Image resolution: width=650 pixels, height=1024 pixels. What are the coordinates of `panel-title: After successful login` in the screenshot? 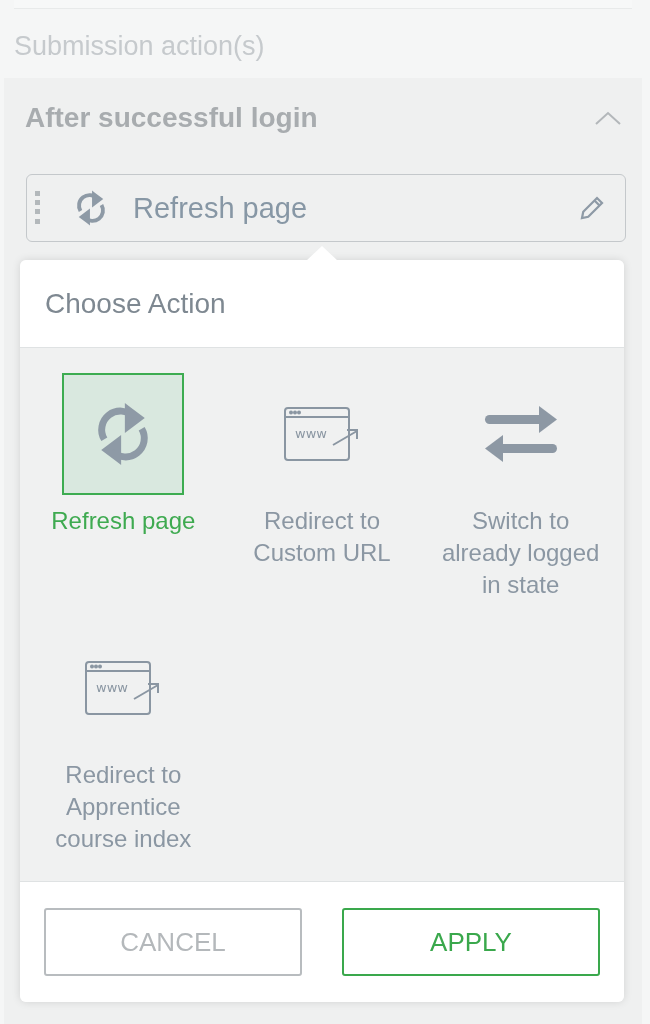 It's located at (171, 118).